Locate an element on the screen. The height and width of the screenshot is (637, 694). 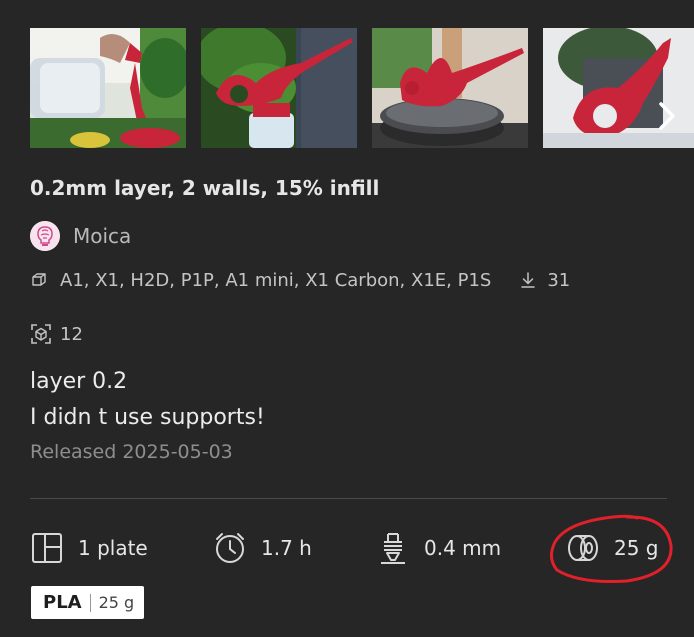
download-icon is located at coordinates (528, 280).